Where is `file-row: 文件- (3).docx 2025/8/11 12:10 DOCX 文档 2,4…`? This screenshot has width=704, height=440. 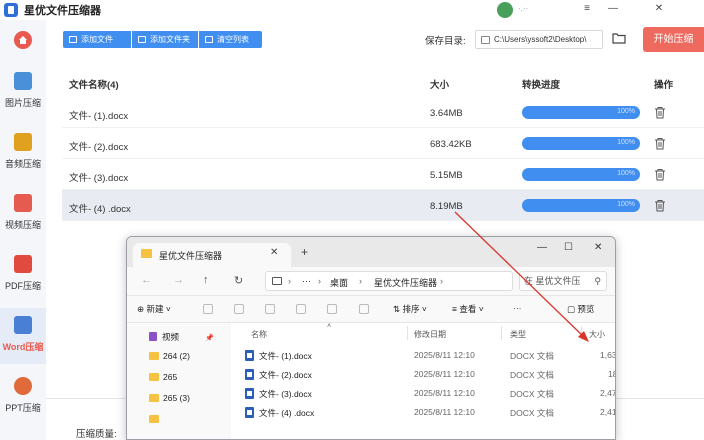 file-row: 文件- (3).docx 2025/8/11 12:10 DOCX 文档 2,4… is located at coordinates (423, 393).